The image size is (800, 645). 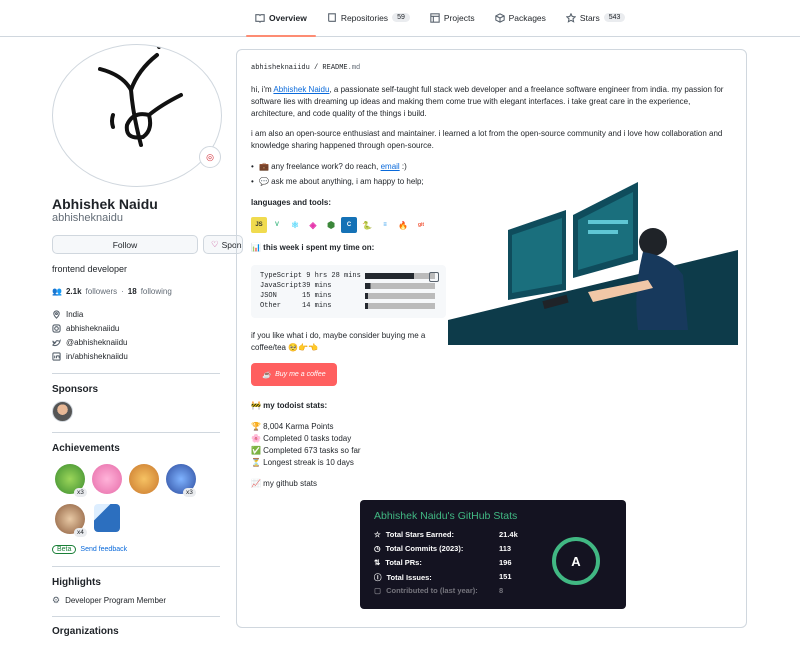 I want to click on linkedin-link: in/abhisheknaiidu, so click(x=97, y=356).